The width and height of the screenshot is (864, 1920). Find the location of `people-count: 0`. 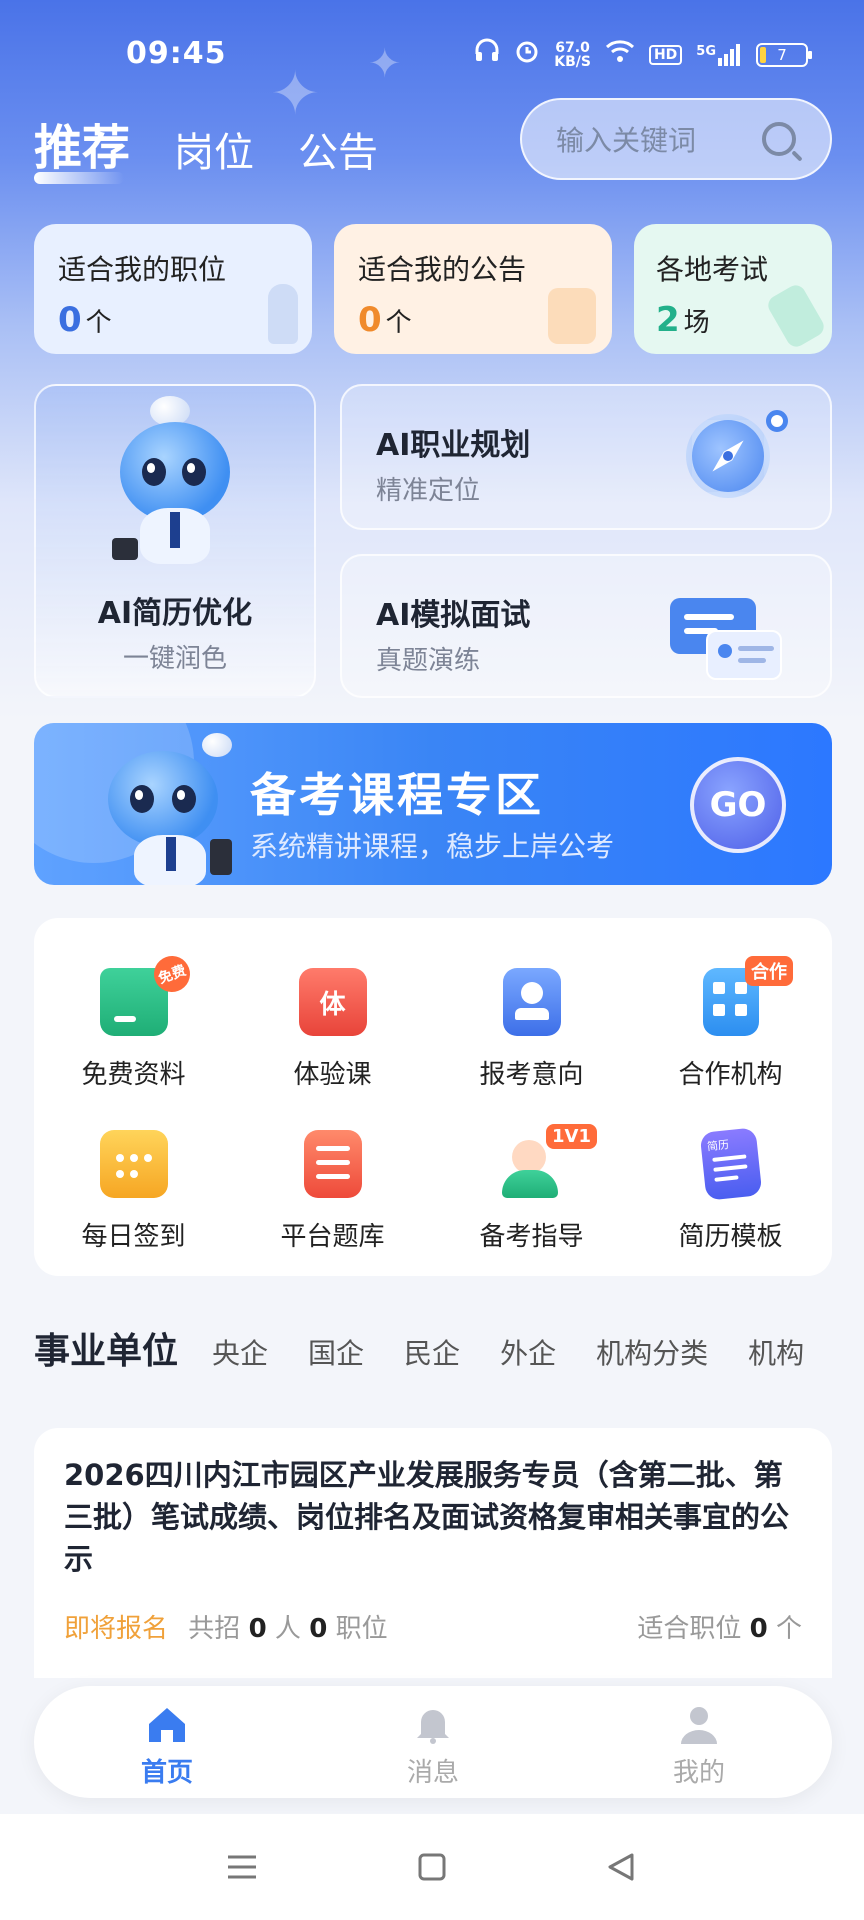

people-count: 0 is located at coordinates (257, 1629).